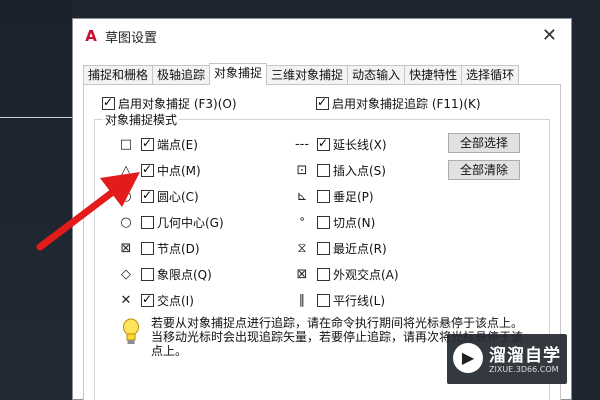 This screenshot has width=600, height=400. What do you see at coordinates (141, 119) in the screenshot?
I see `snap-modes-label: 对象捕捉模式` at bounding box center [141, 119].